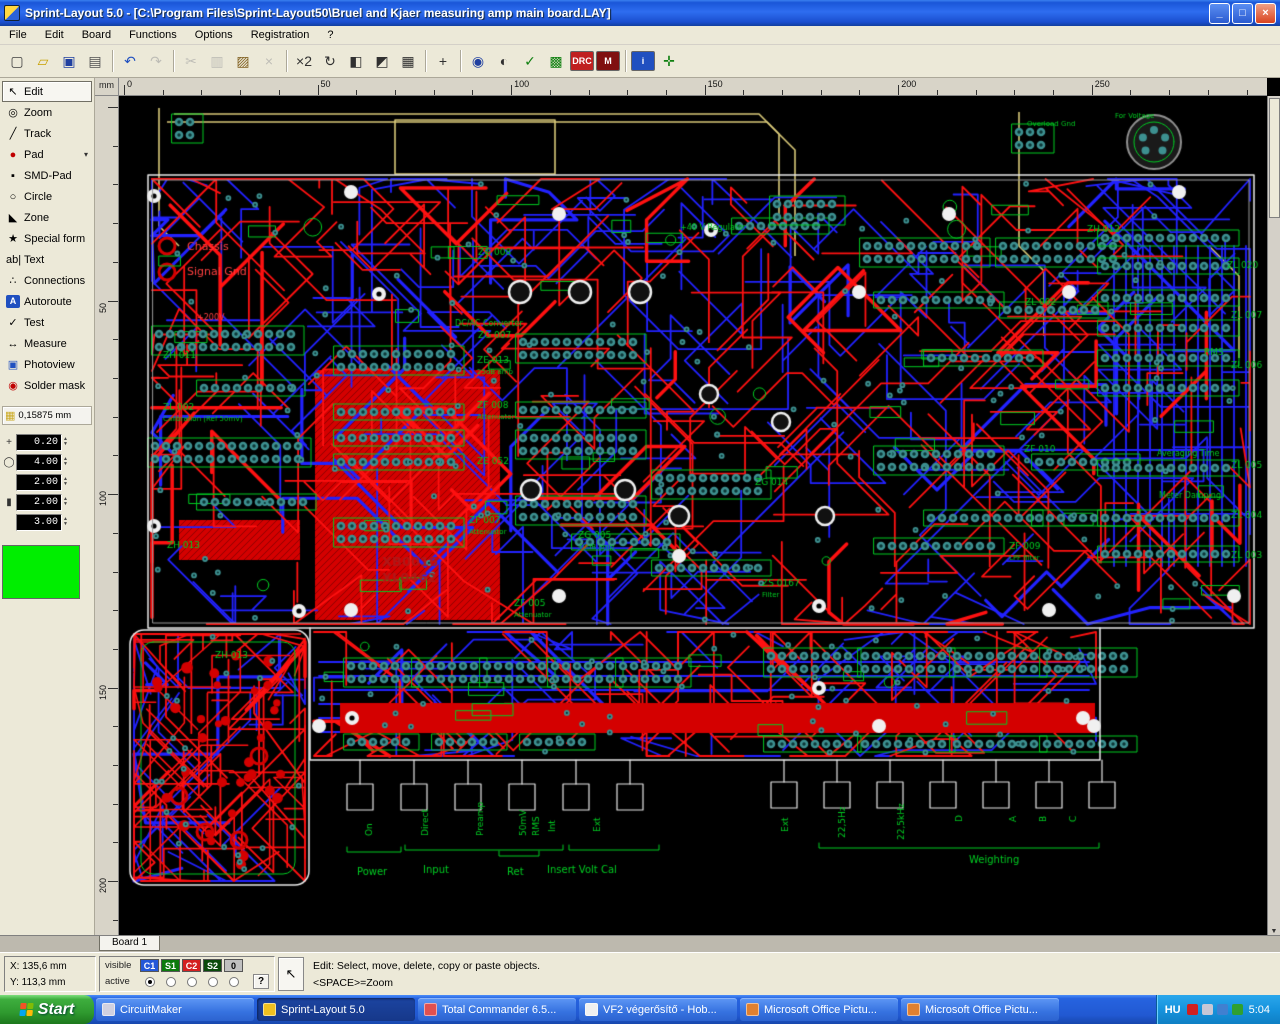  I want to click on save-icon: ▣, so click(69, 61).